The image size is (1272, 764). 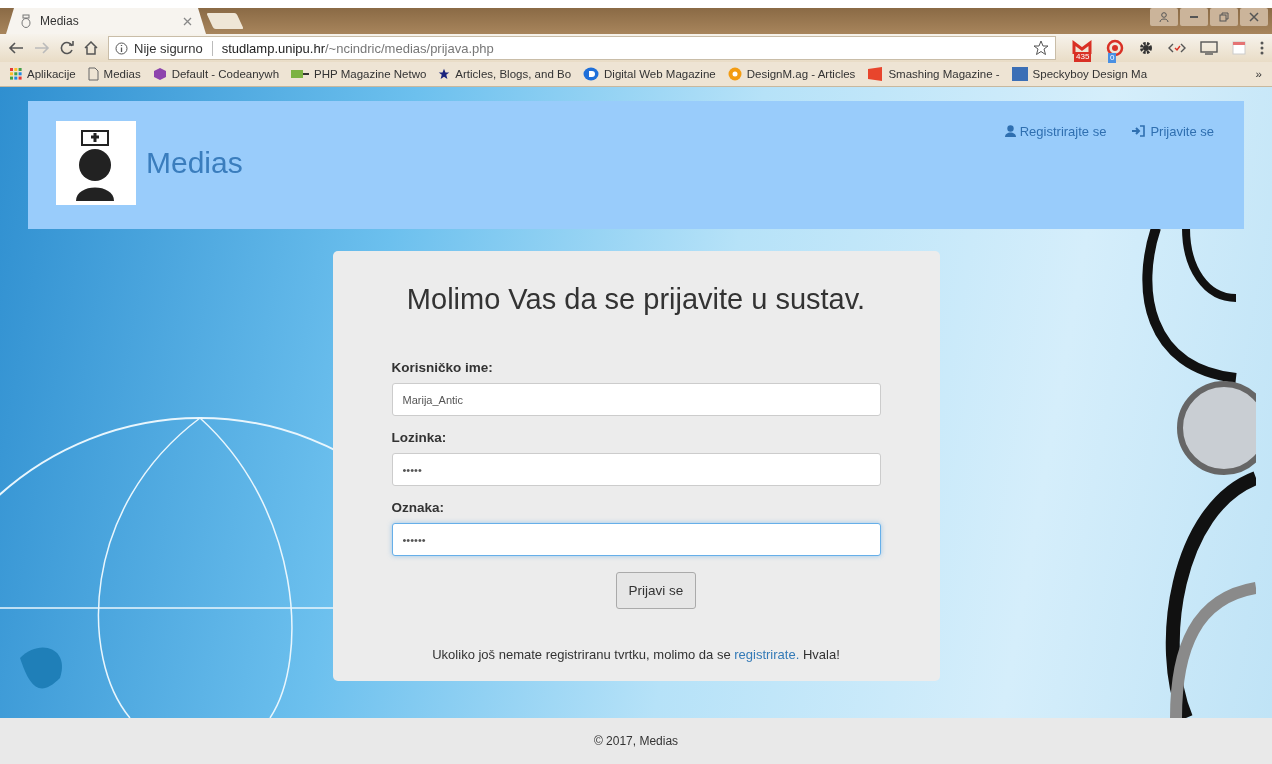 I want to click on bookmark-item: Aplikacije, so click(x=43, y=74).